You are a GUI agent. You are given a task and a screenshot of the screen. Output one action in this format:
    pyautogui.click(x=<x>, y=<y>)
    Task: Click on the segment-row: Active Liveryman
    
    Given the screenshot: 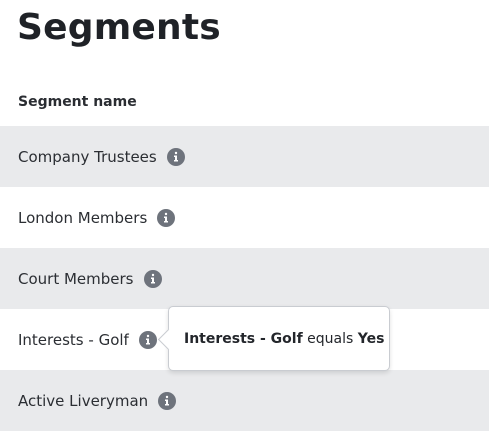 What is the action you would take?
    pyautogui.click(x=244, y=400)
    